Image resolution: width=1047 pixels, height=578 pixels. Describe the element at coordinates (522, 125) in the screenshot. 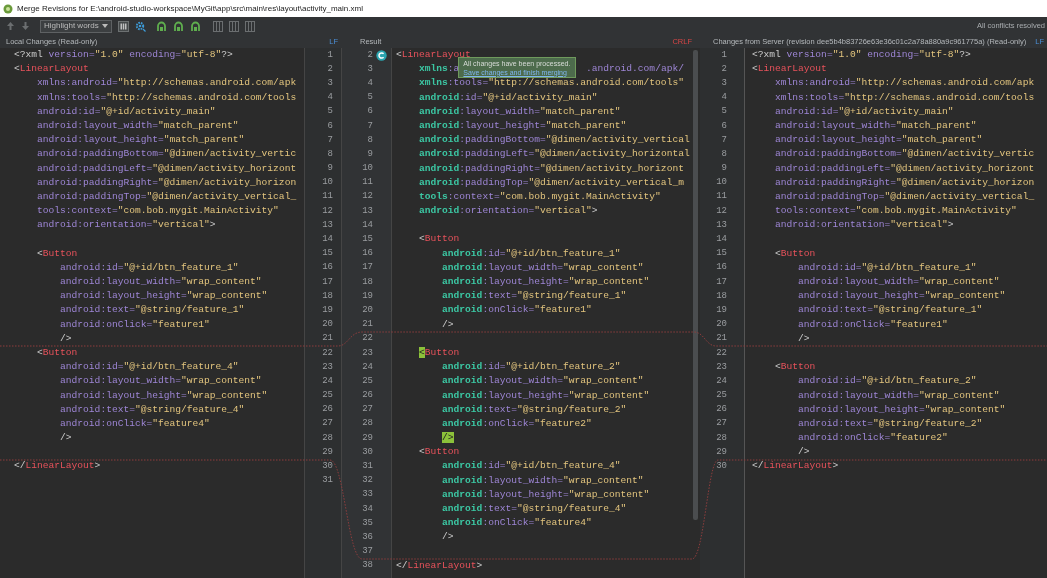

I see `code-line: android:layout_height="match_parent"` at that location.